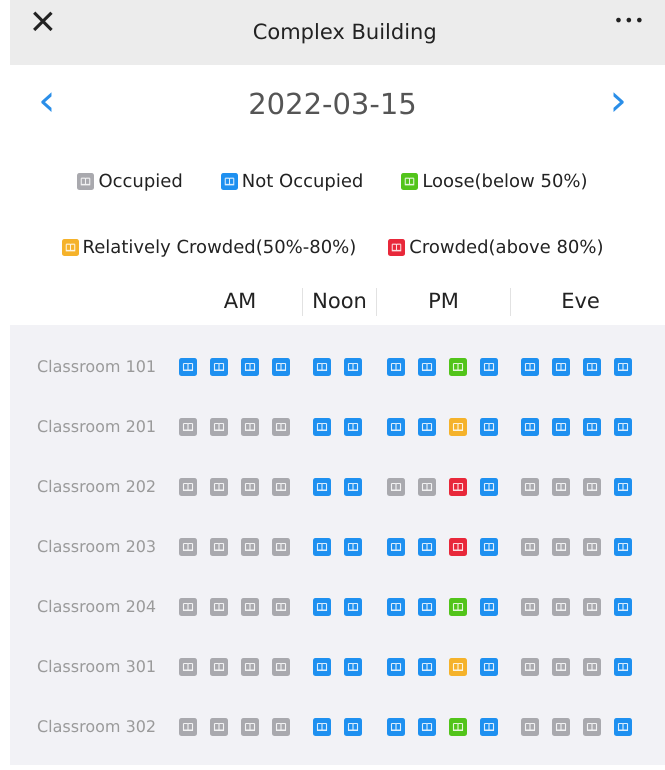  I want to click on classroom-label: Classroom 201, so click(97, 427).